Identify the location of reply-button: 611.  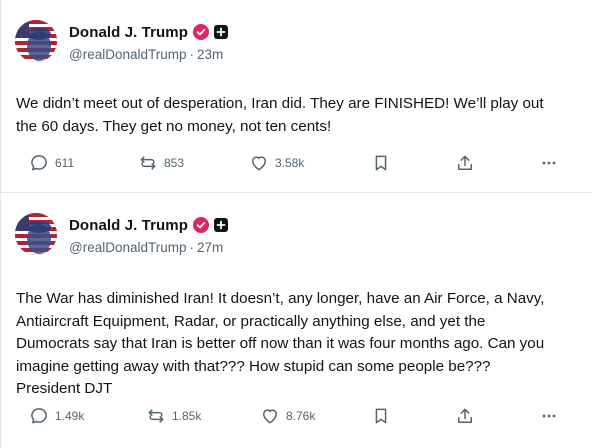
(51, 163).